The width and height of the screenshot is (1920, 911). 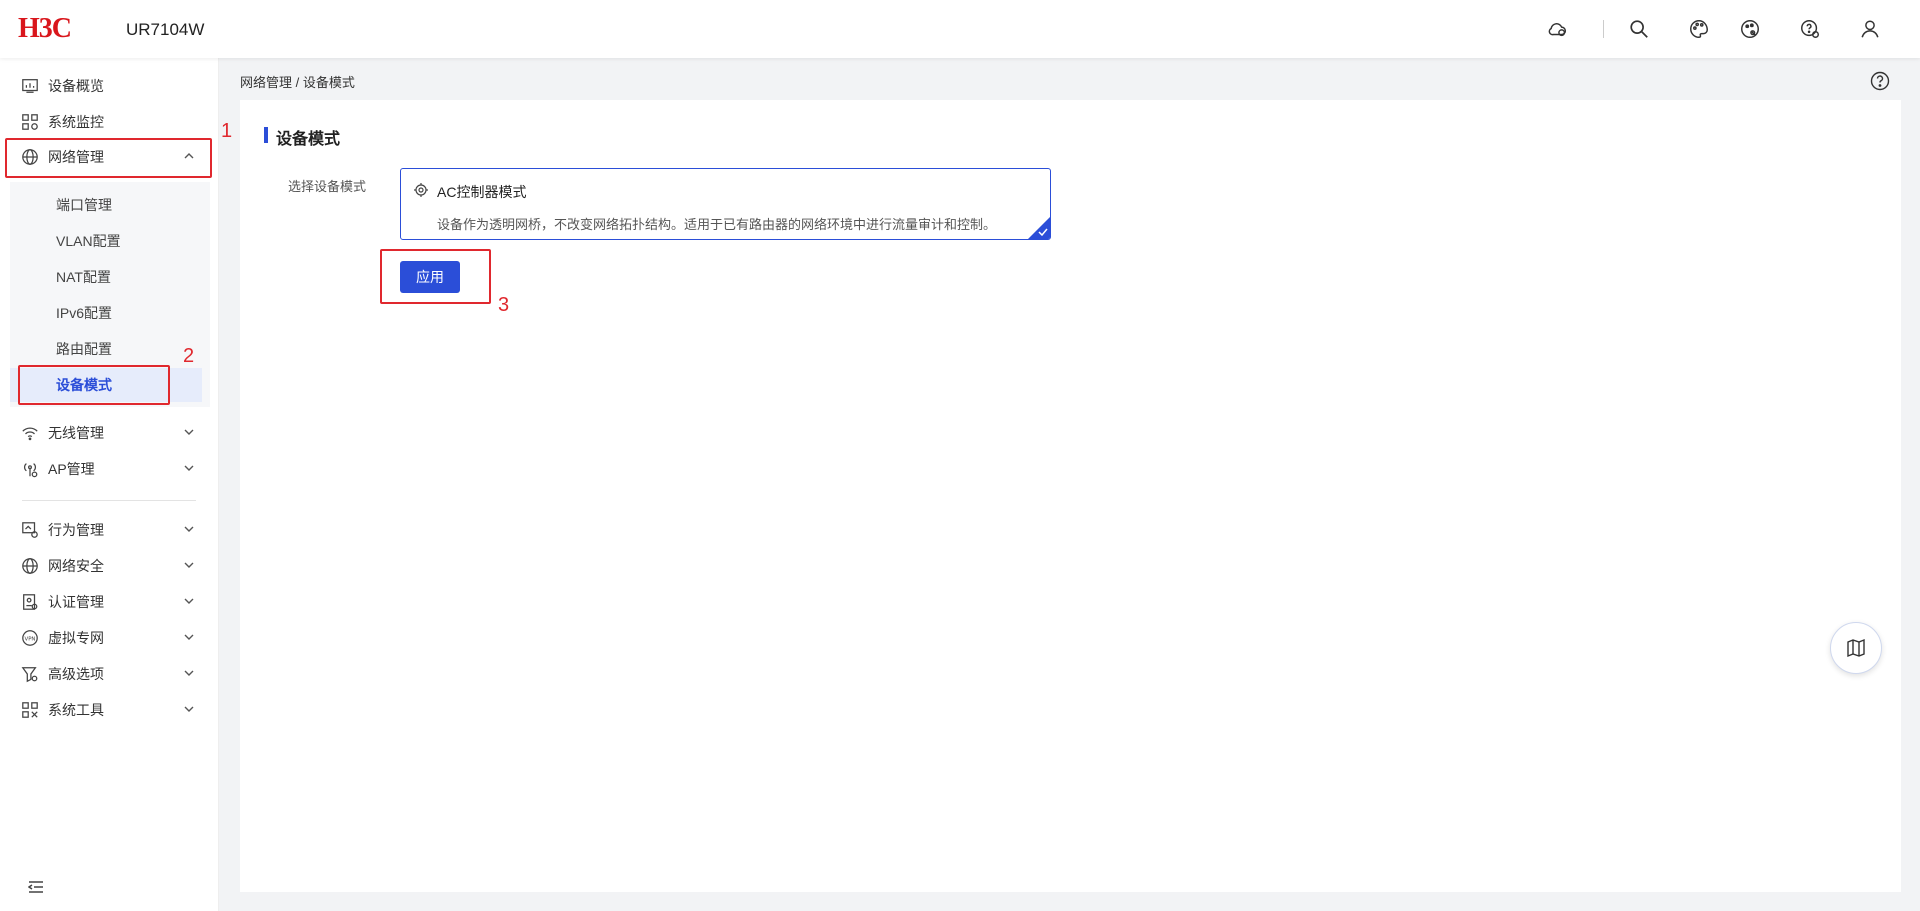 I want to click on sidebar-subitem-nat: NAT配置, so click(x=106, y=277).